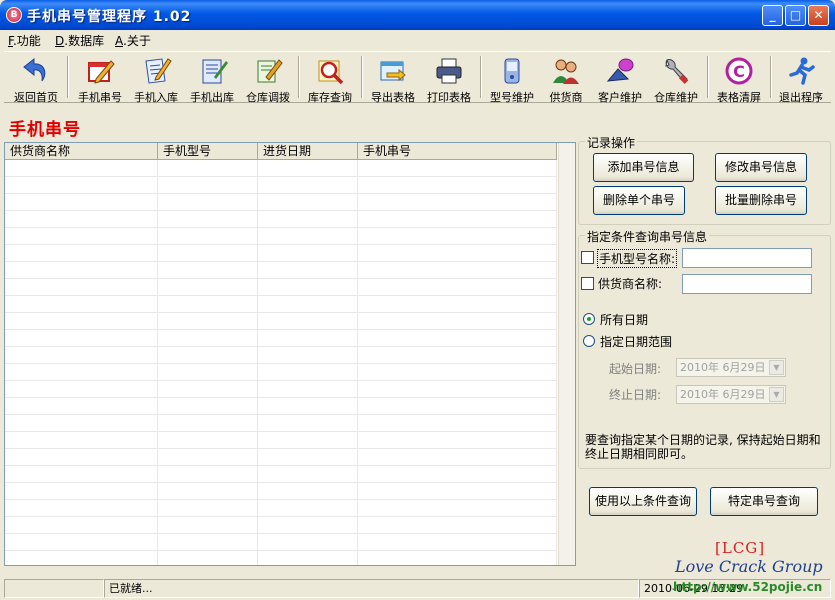 The height and width of the screenshot is (600, 835). I want to click on toolbar-export-button: 导出表格, so click(393, 78).